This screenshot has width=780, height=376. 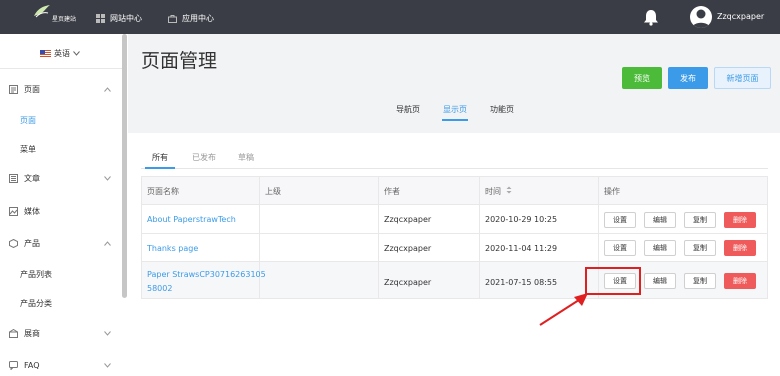 I want to click on exhibitor-icon, so click(x=13, y=333).